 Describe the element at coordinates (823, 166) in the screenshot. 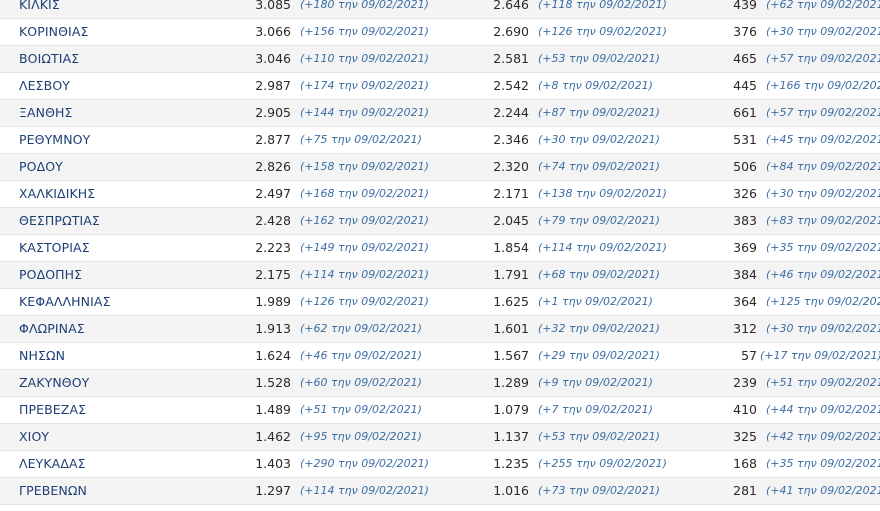

I see `third-metric-change: (+84 την 09/02/2021)` at that location.